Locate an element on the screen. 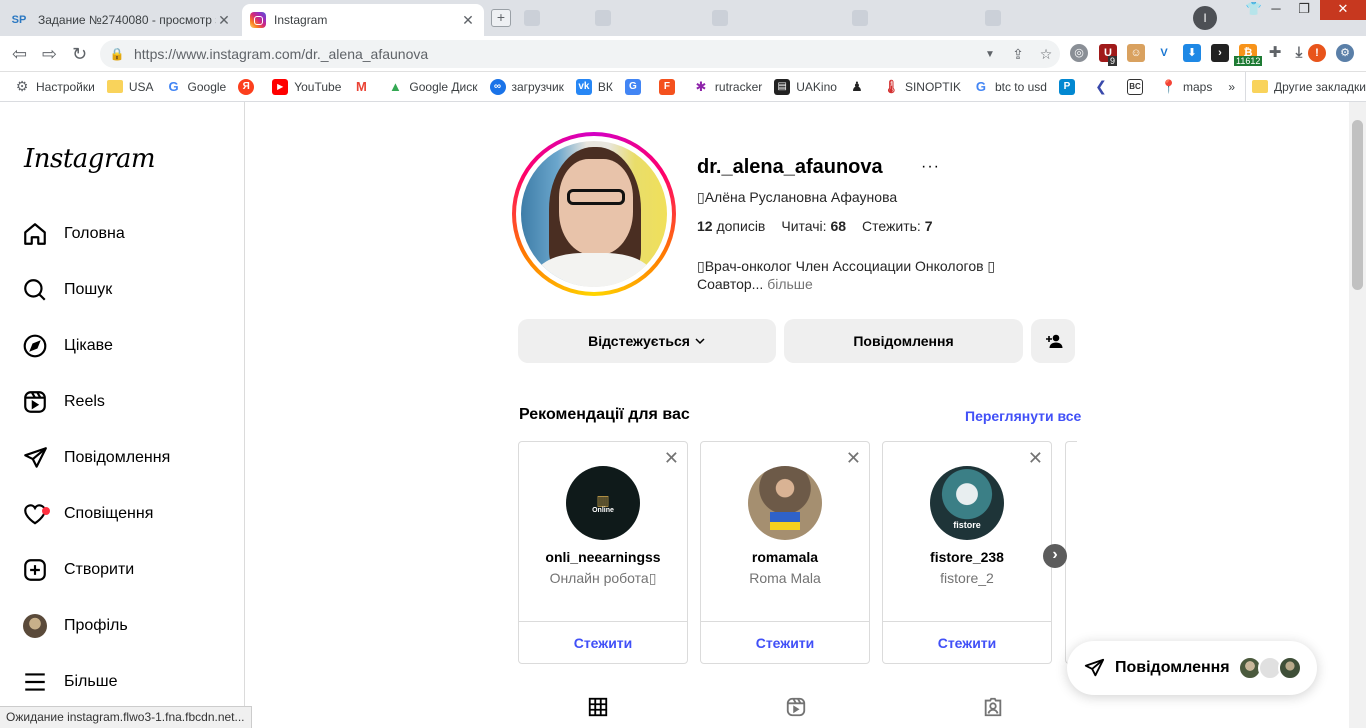 This screenshot has height=728, width=1366. reload-icon: ↻ is located at coordinates (79, 54).